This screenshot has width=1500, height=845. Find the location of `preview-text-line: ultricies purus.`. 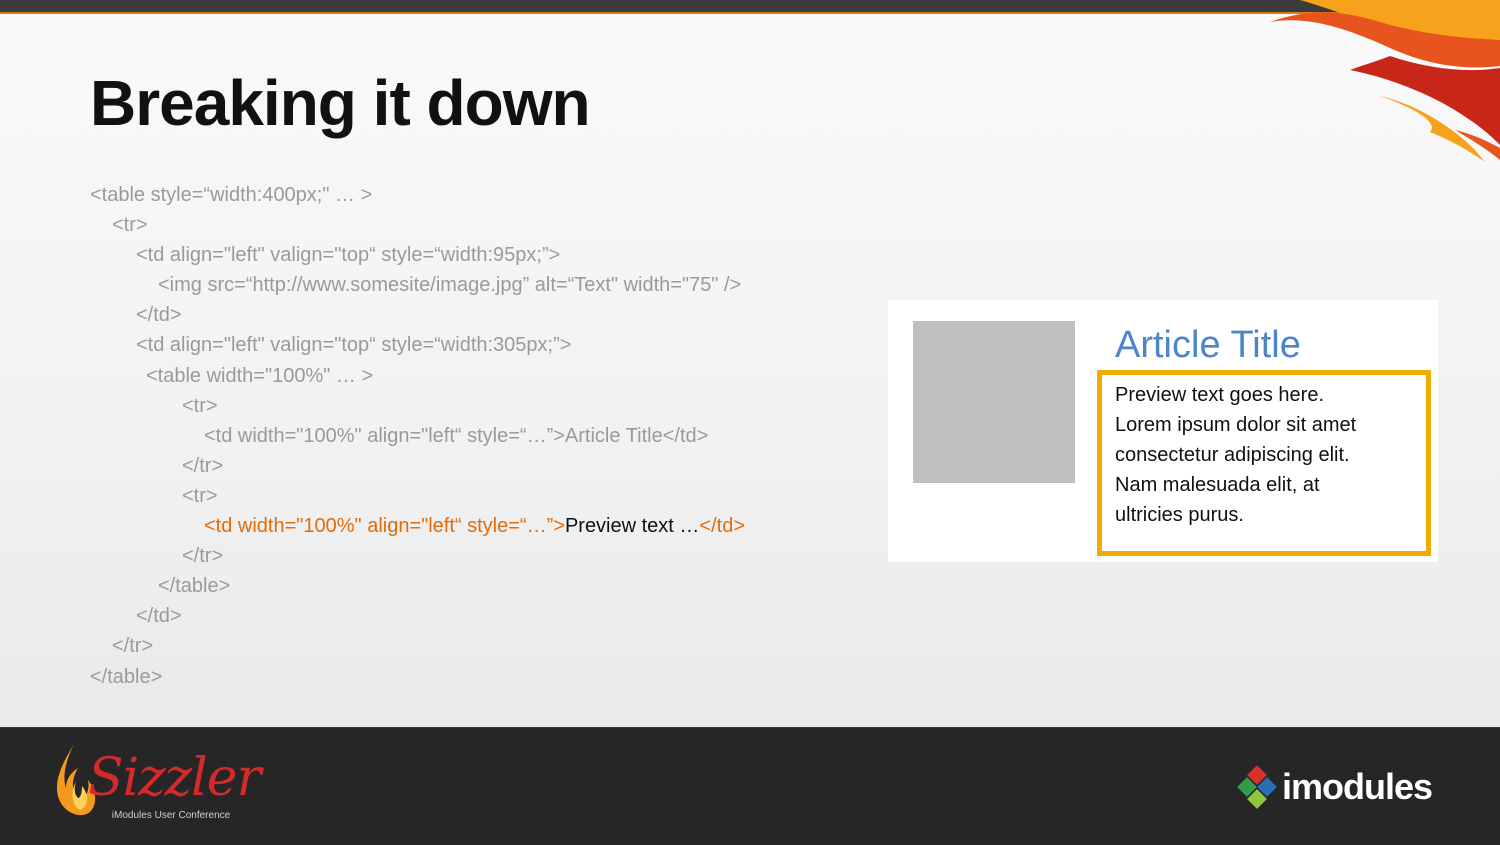

preview-text-line: ultricies purus. is located at coordinates (1179, 515).